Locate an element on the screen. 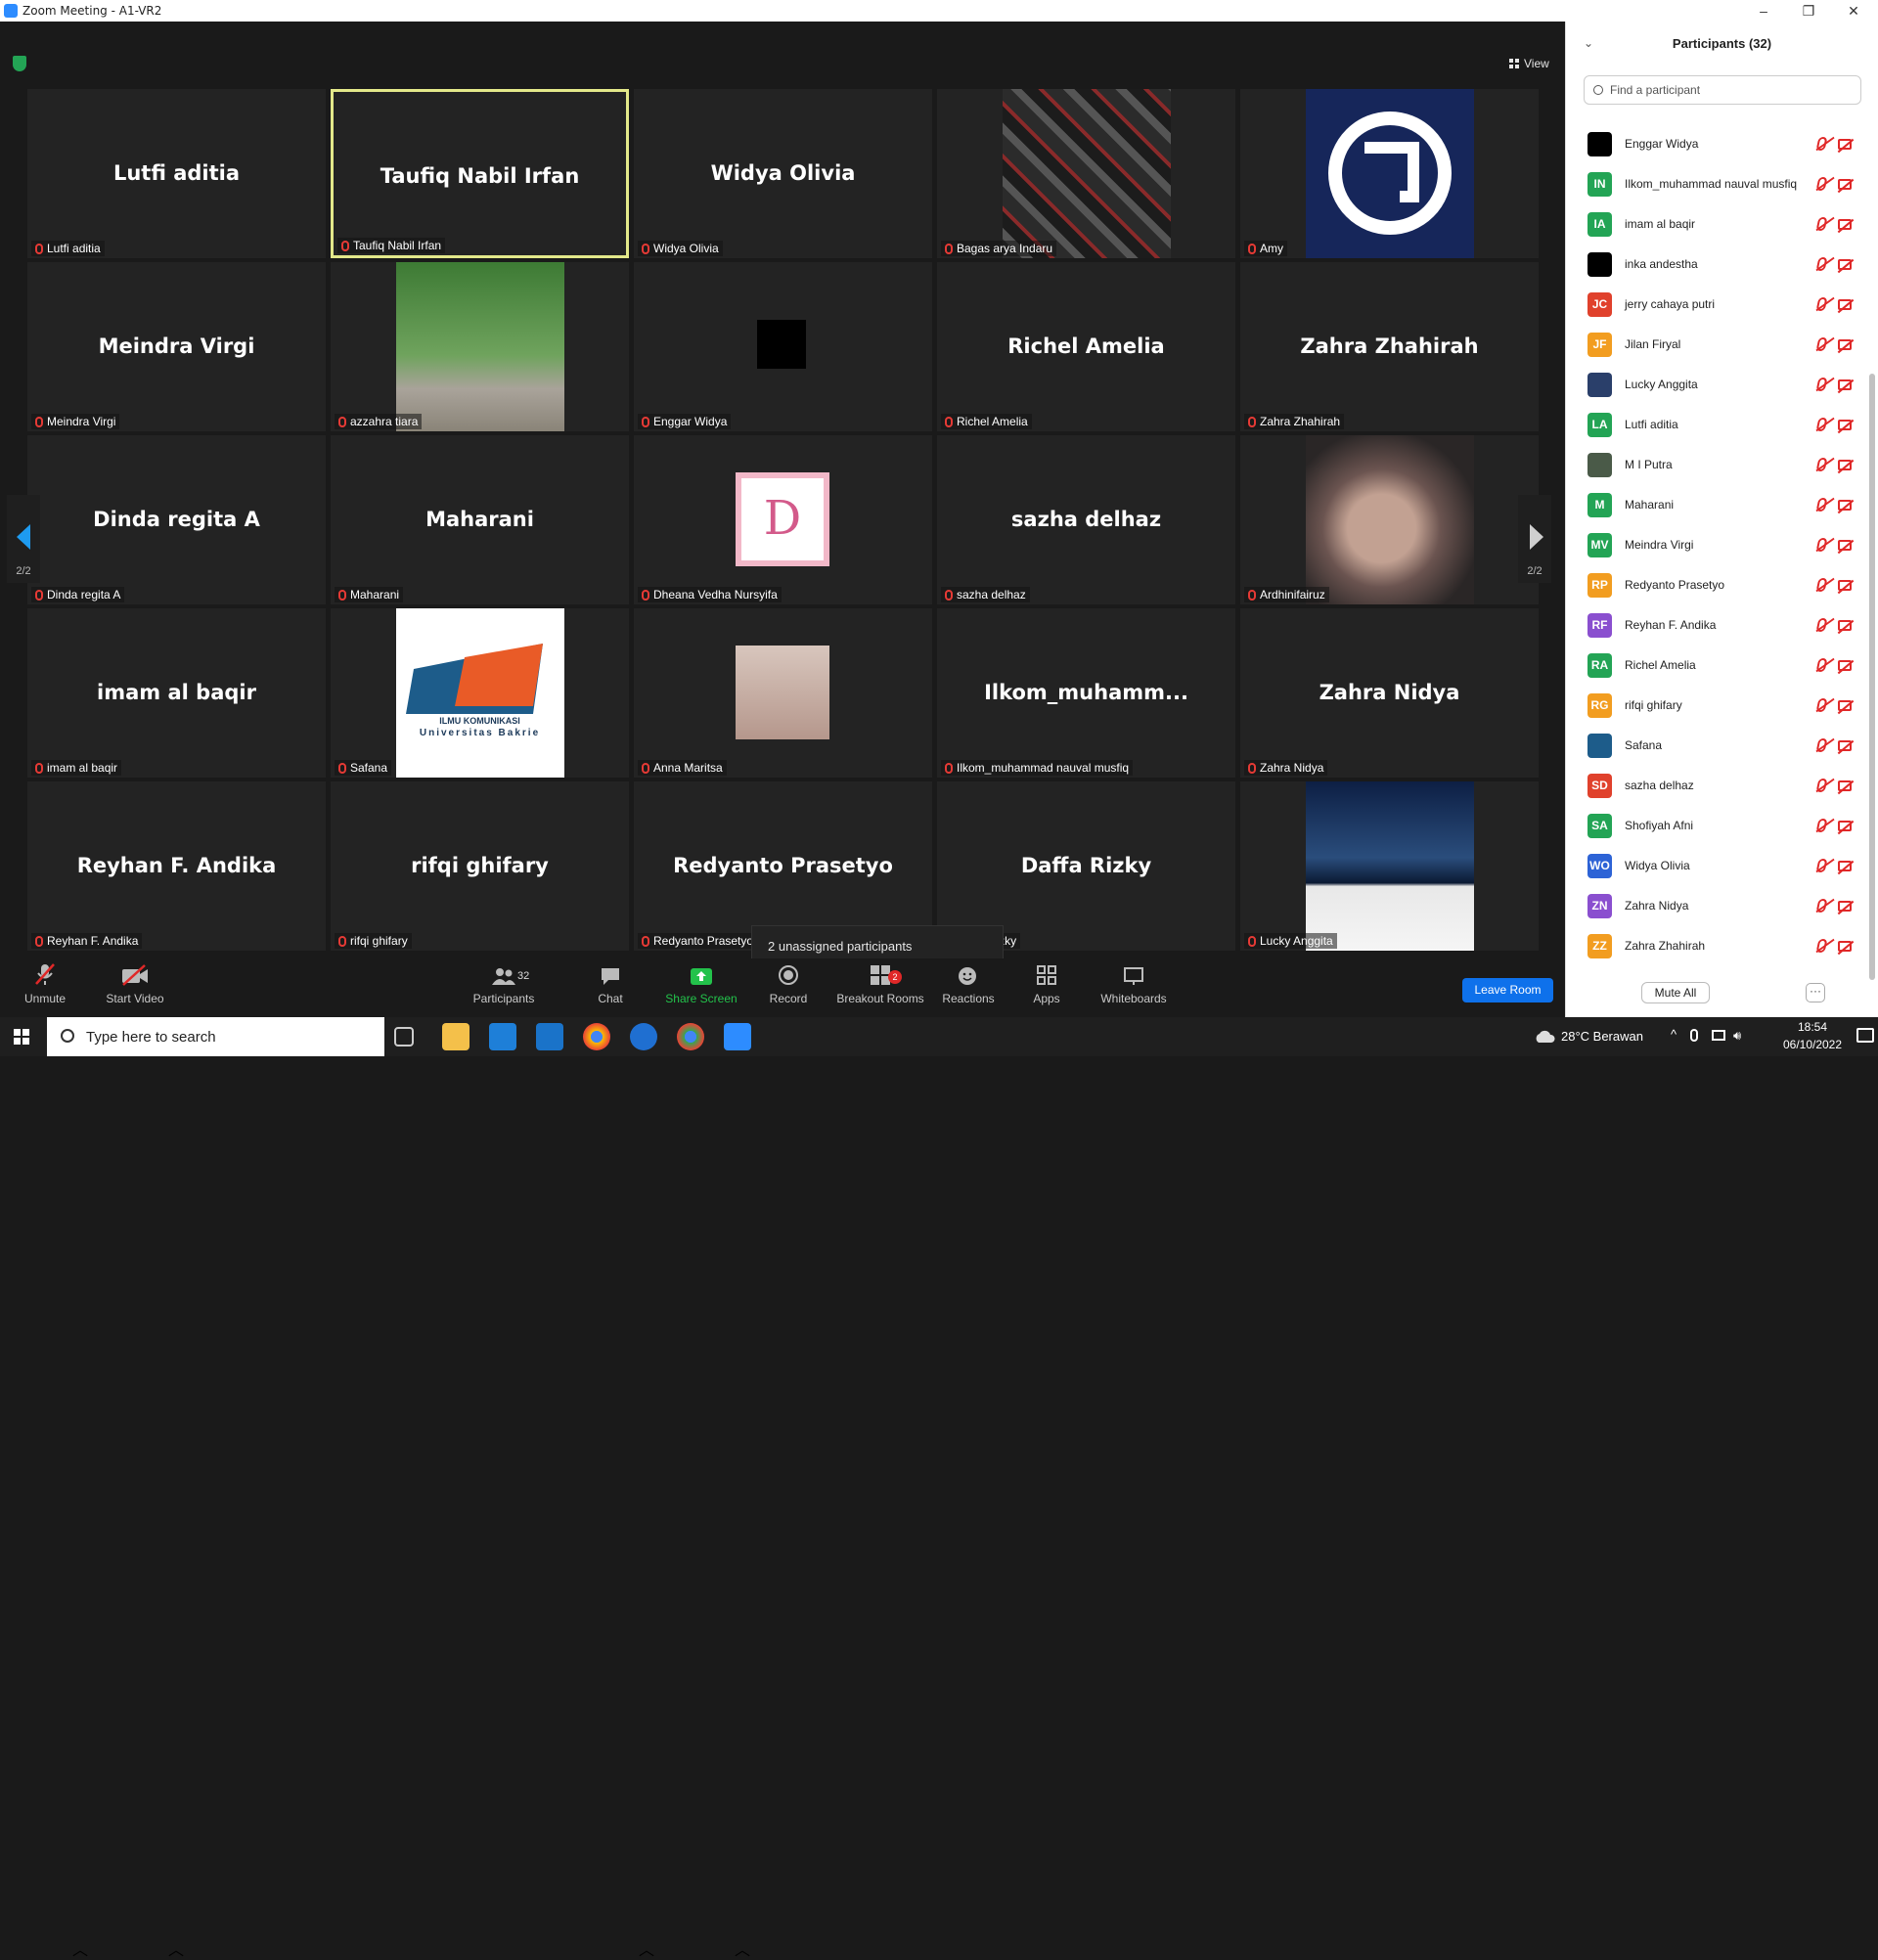 The width and height of the screenshot is (1878, 1960). volume-icon: 🔊︎ is located at coordinates (1737, 1036).